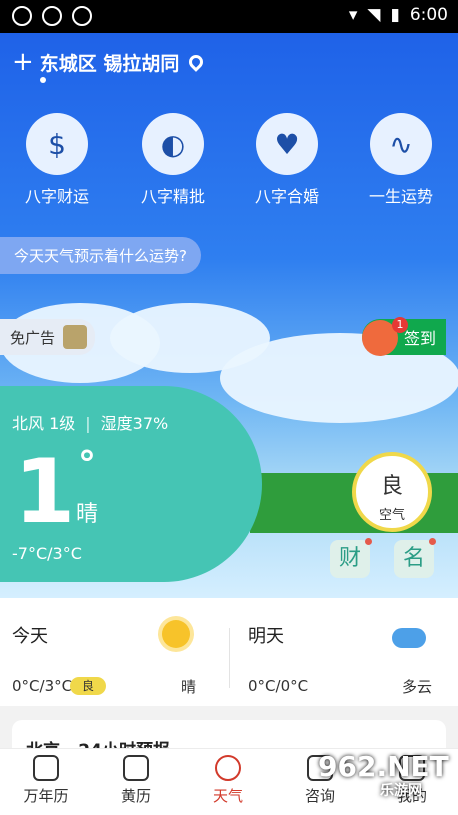  I want to click on degree-symbol: °, so click(87, 464).